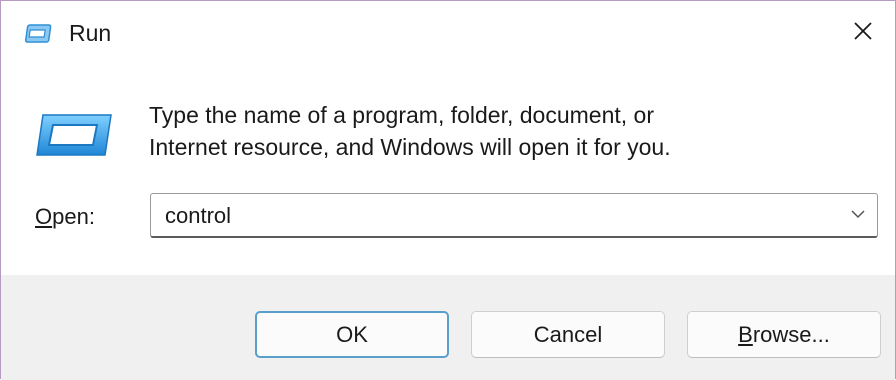 Image resolution: width=896 pixels, height=380 pixels. I want to click on open-label-rest: pen:, so click(73, 216).